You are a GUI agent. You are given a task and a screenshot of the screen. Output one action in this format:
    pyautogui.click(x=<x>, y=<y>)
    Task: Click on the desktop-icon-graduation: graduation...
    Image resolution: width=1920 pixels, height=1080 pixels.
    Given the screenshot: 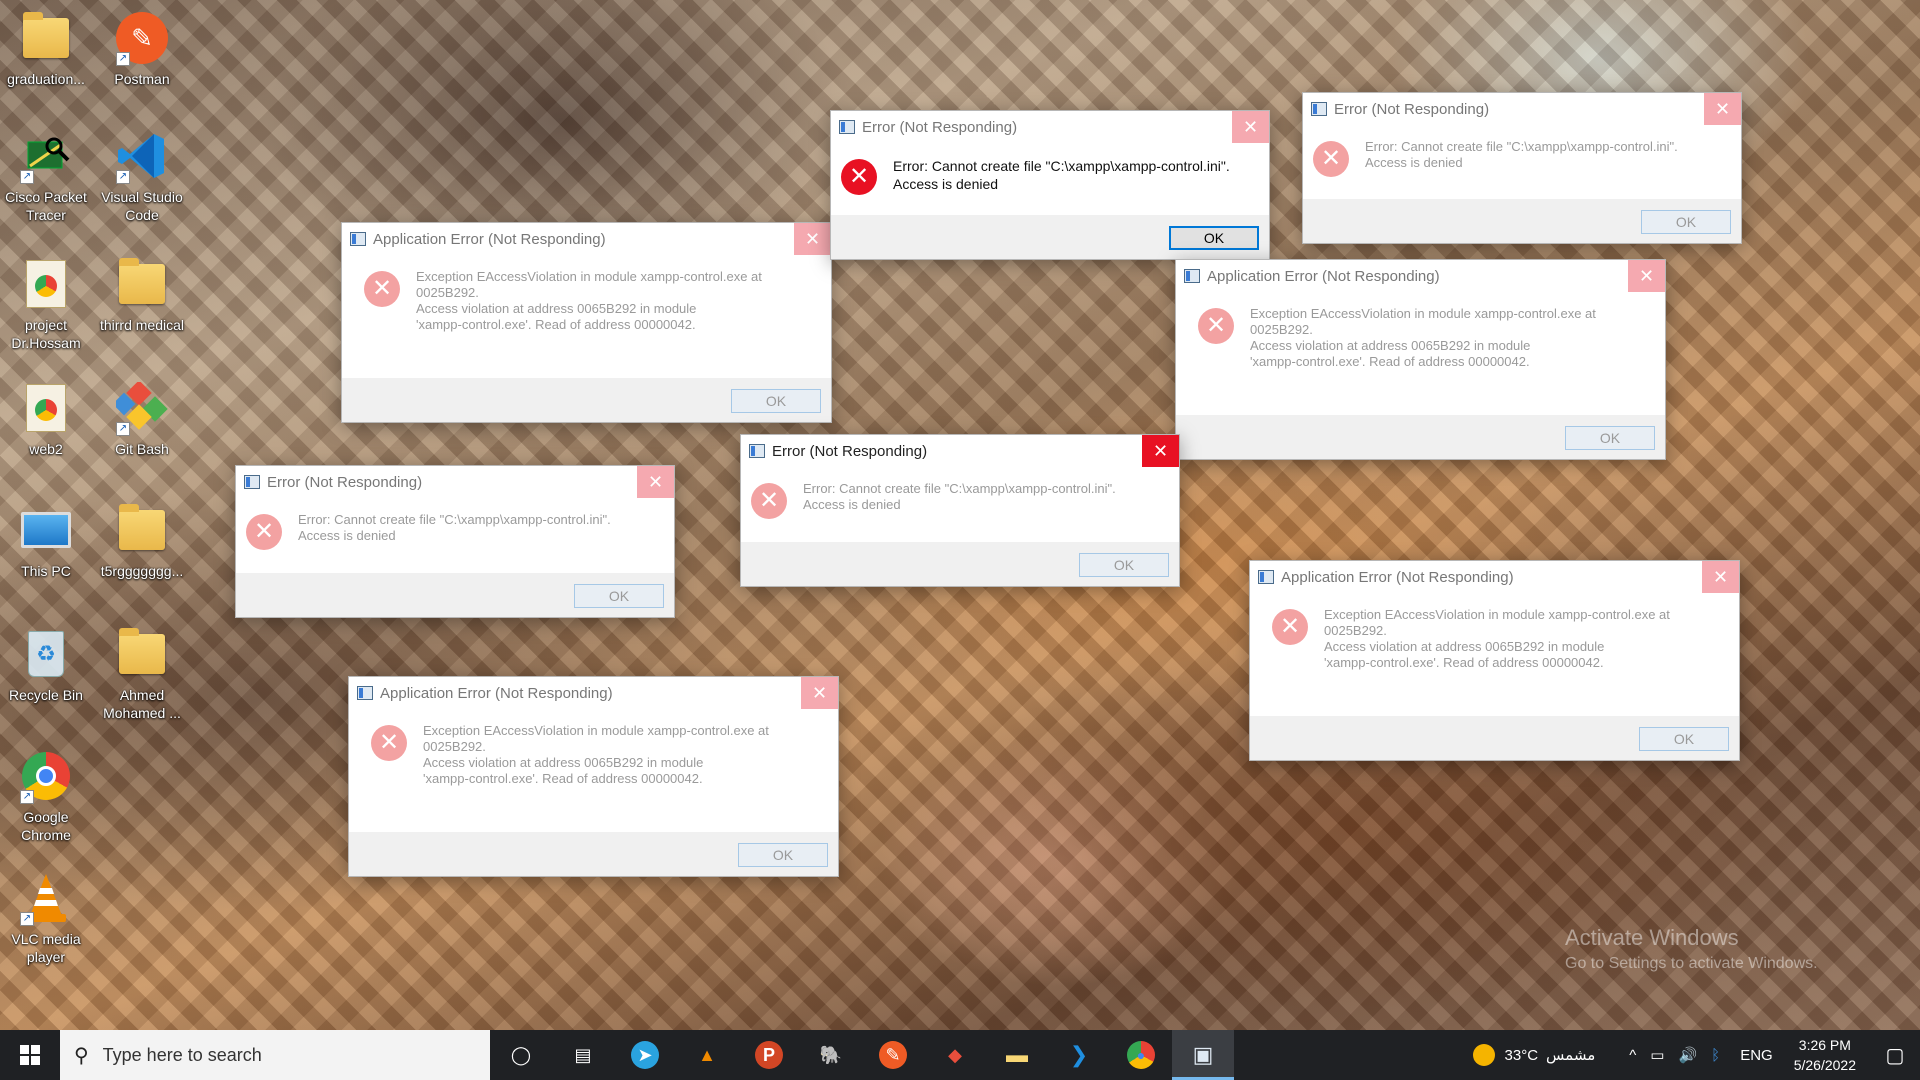 What is the action you would take?
    pyautogui.click(x=46, y=49)
    